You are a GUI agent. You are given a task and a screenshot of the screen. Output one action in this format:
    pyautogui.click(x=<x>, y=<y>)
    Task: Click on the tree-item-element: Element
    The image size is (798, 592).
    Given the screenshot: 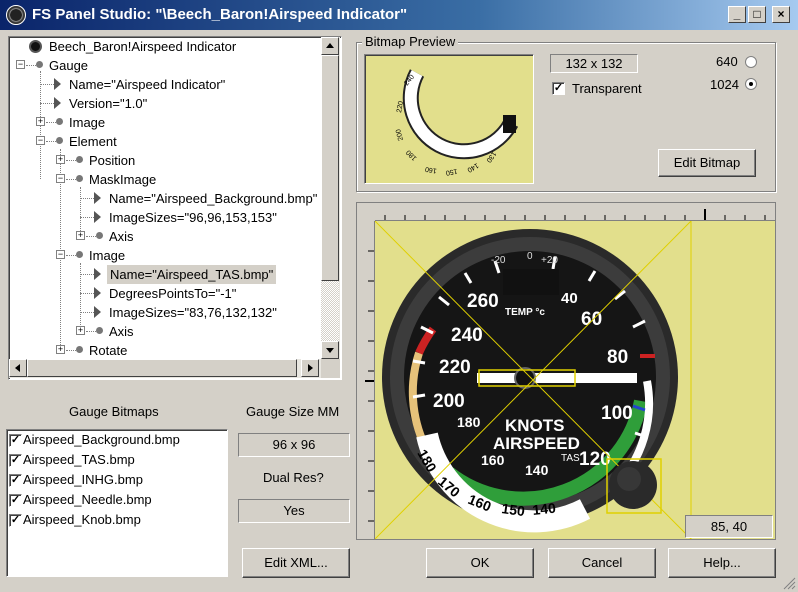 What is the action you would take?
    pyautogui.click(x=93, y=141)
    